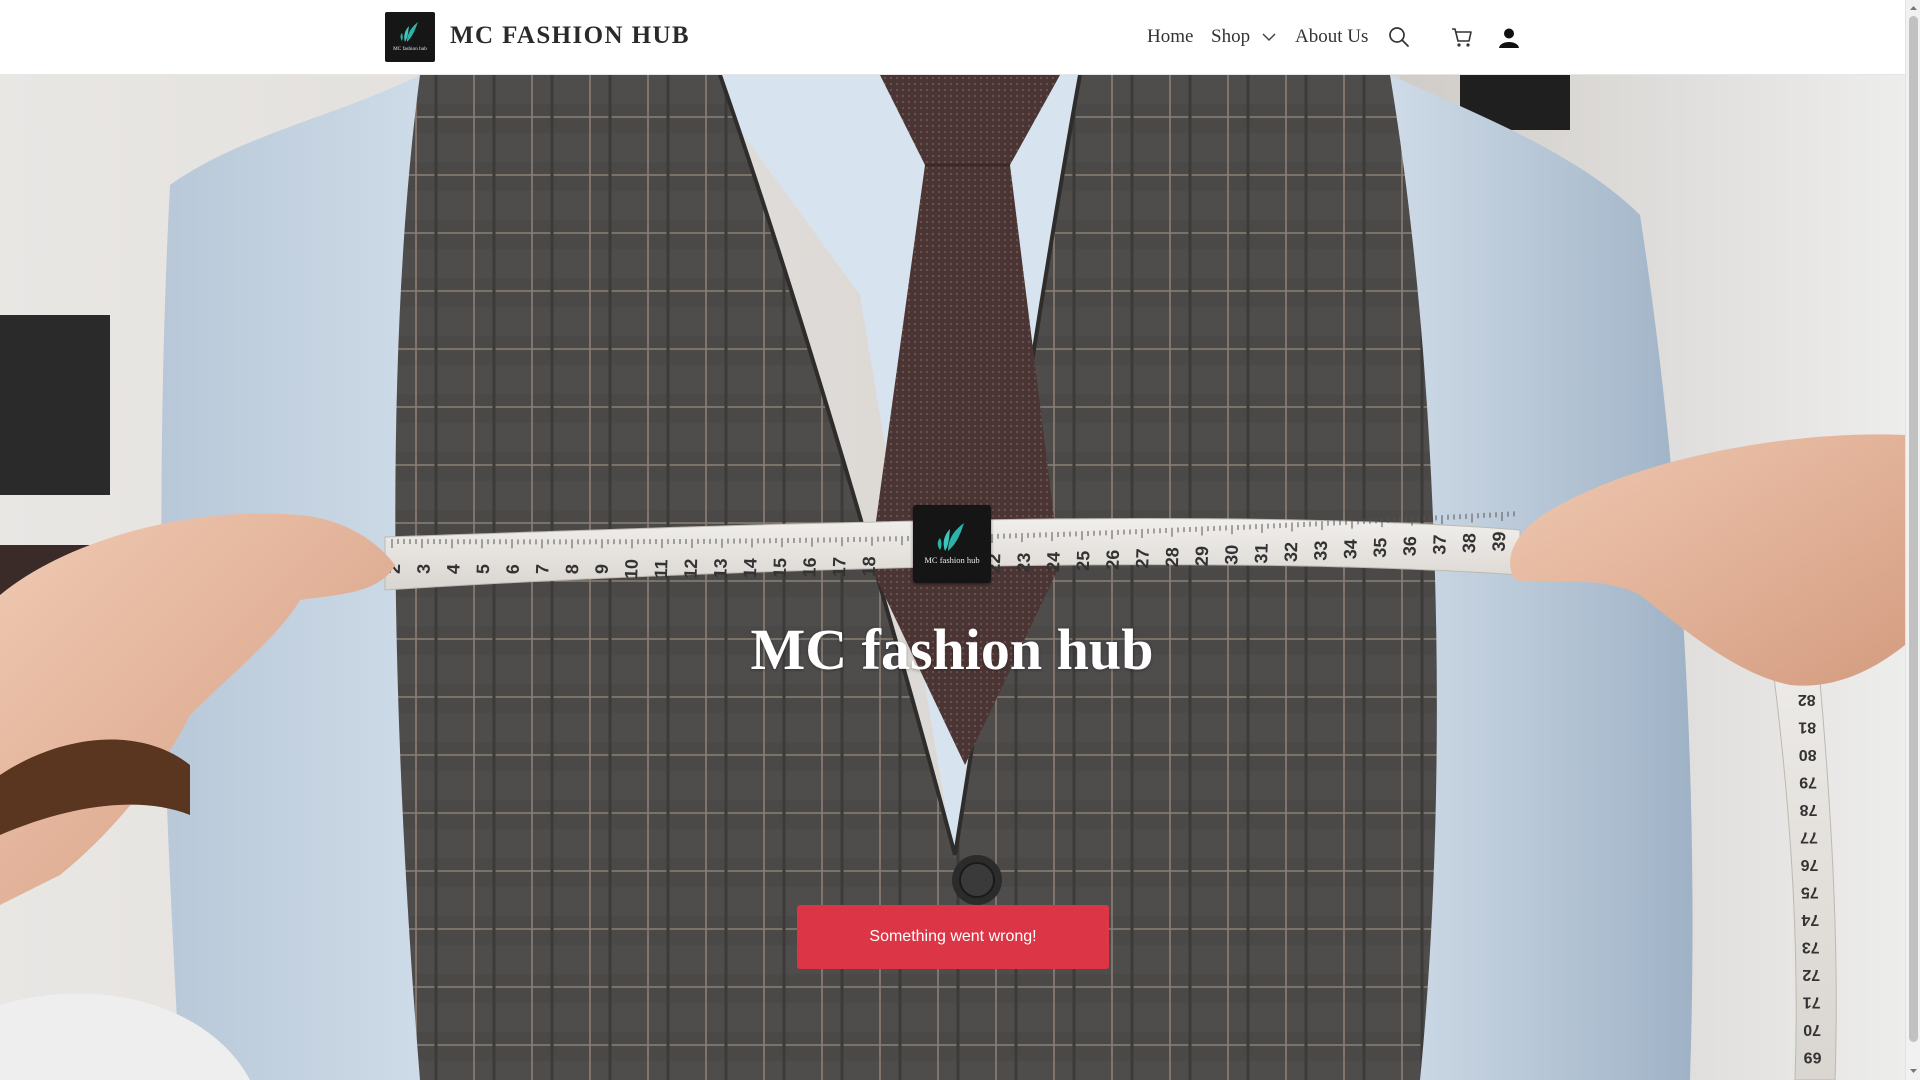  I want to click on error-toast-message: Something went wrong!, so click(953, 936).